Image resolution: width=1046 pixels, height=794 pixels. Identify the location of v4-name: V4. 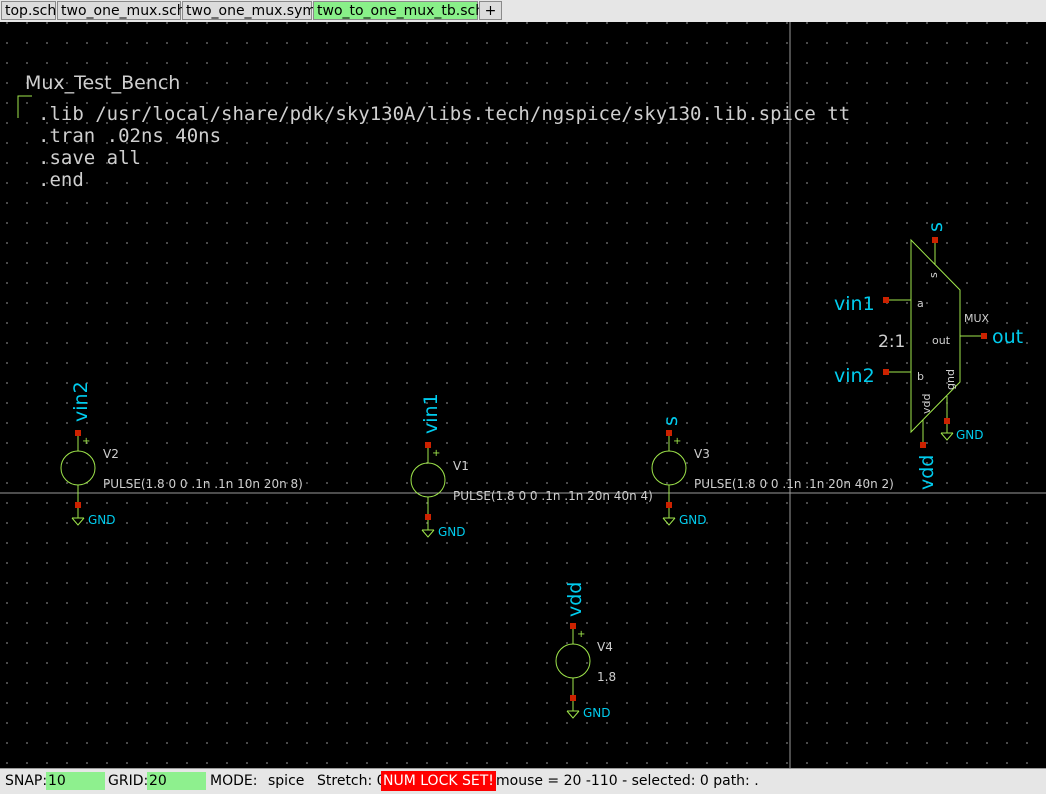
(605, 647).